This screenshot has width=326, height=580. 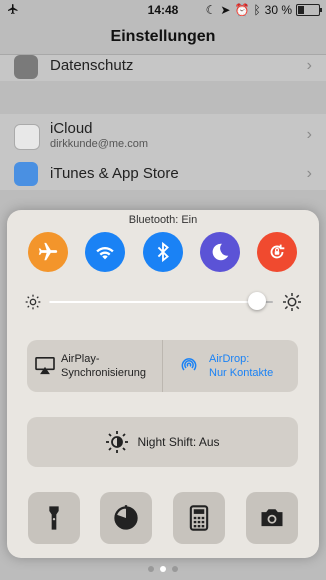 What do you see at coordinates (99, 144) in the screenshot?
I see `row-sublabel: dirkkunde@me.com` at bounding box center [99, 144].